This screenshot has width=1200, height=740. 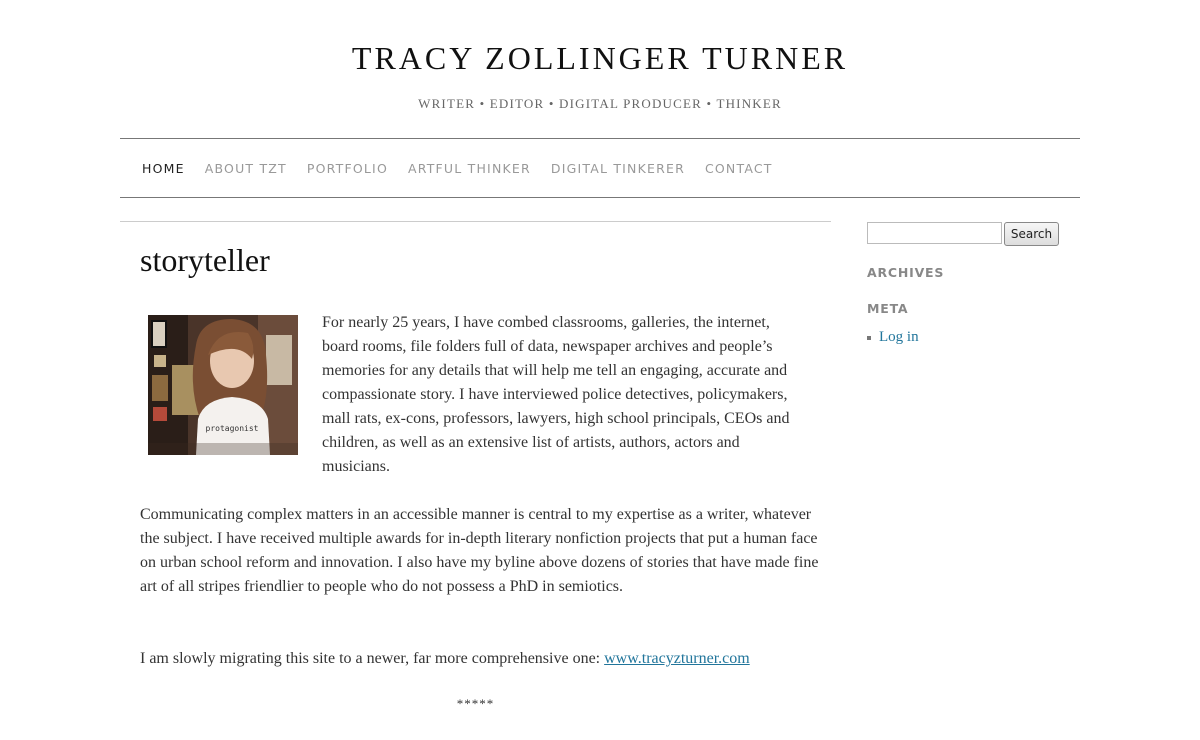 I want to click on meta-list: Log in, so click(x=893, y=337).